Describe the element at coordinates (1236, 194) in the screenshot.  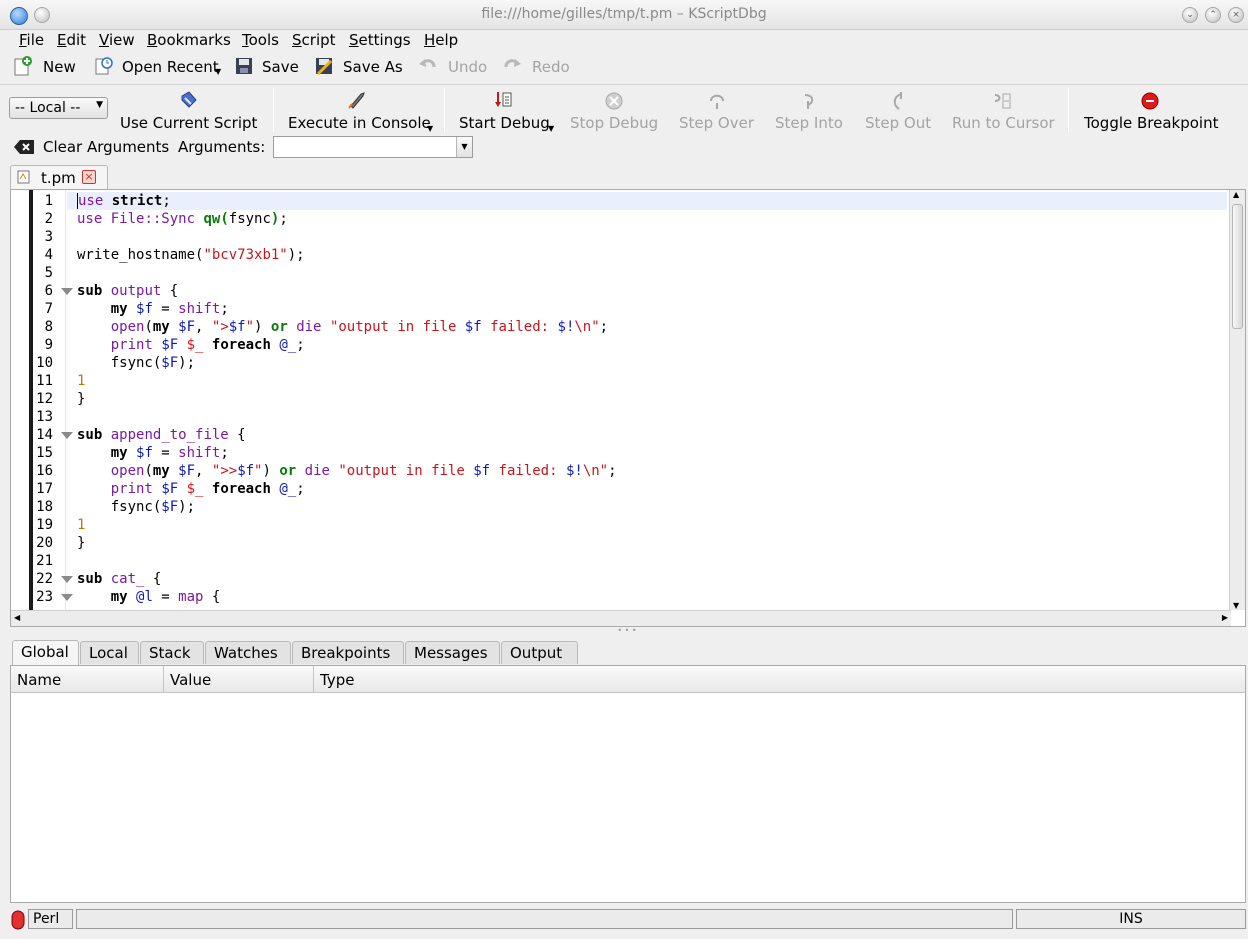
I see `scroll-up-icon: ▲` at that location.